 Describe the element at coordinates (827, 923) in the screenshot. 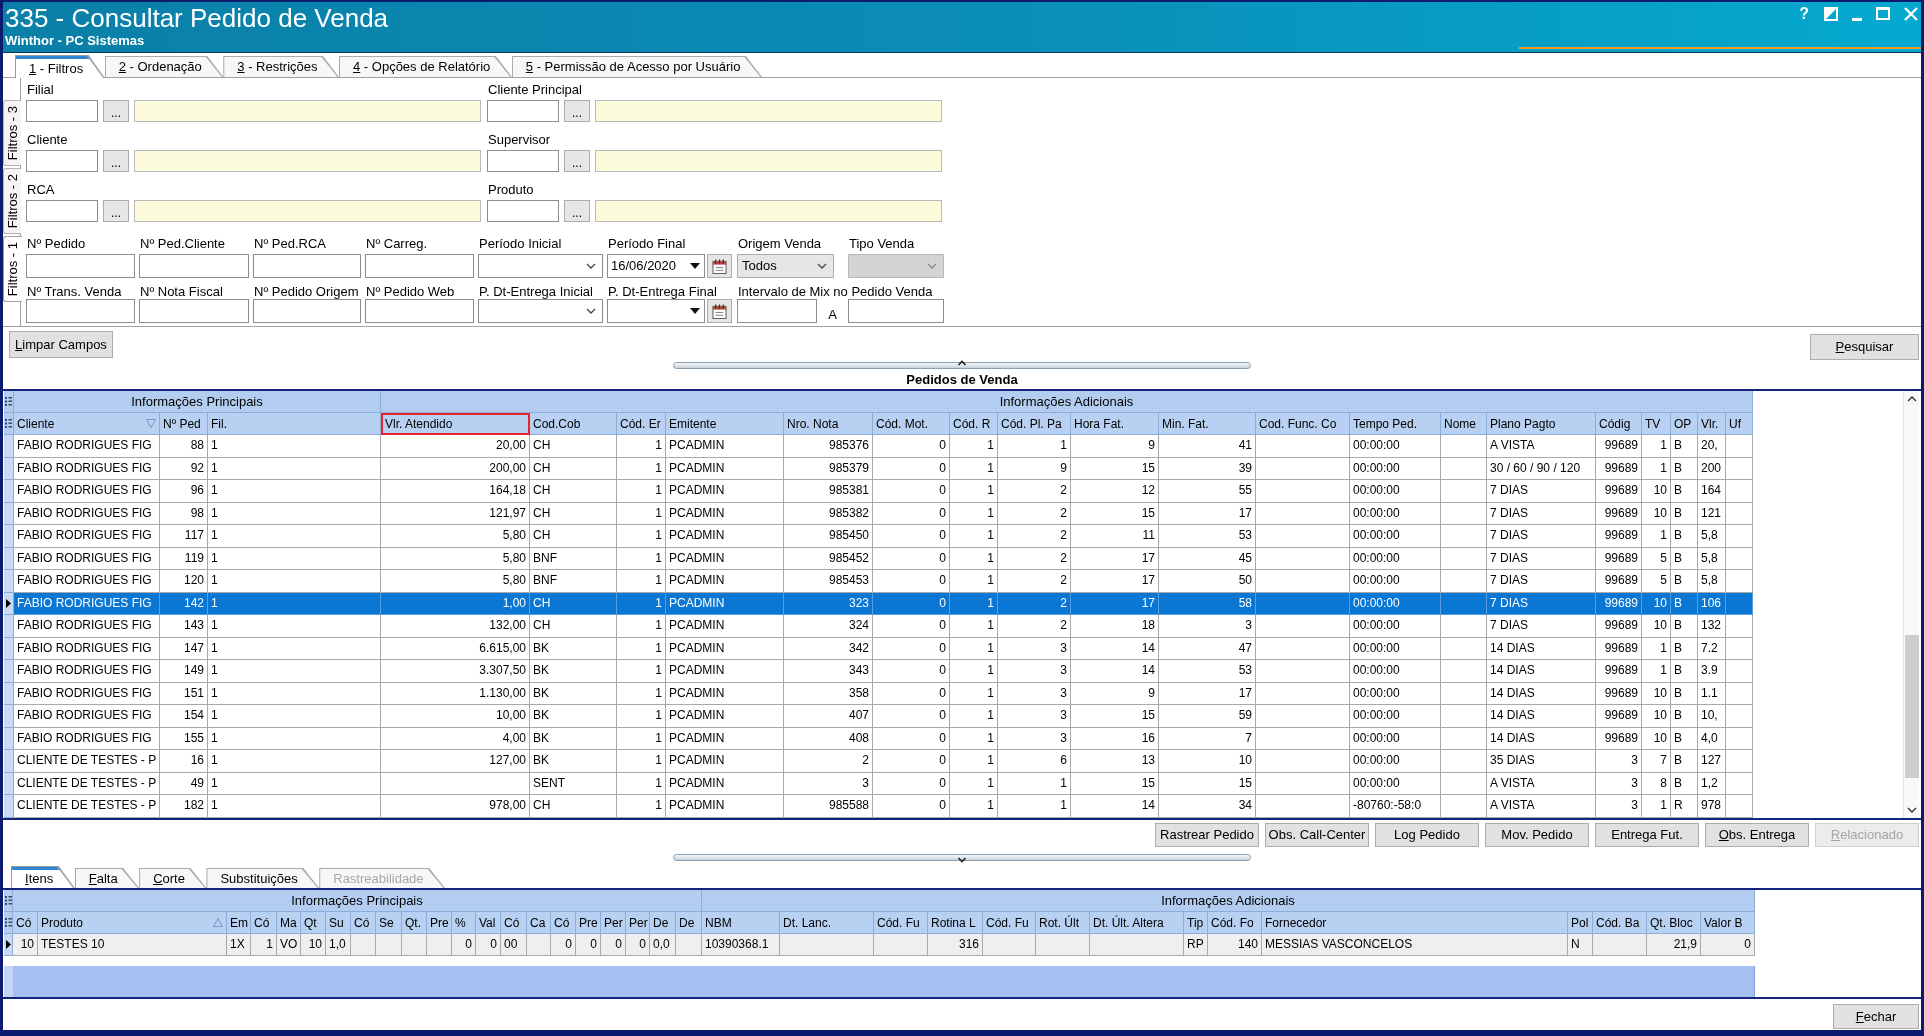

I see `column-header: Dt. Lanc.` at that location.